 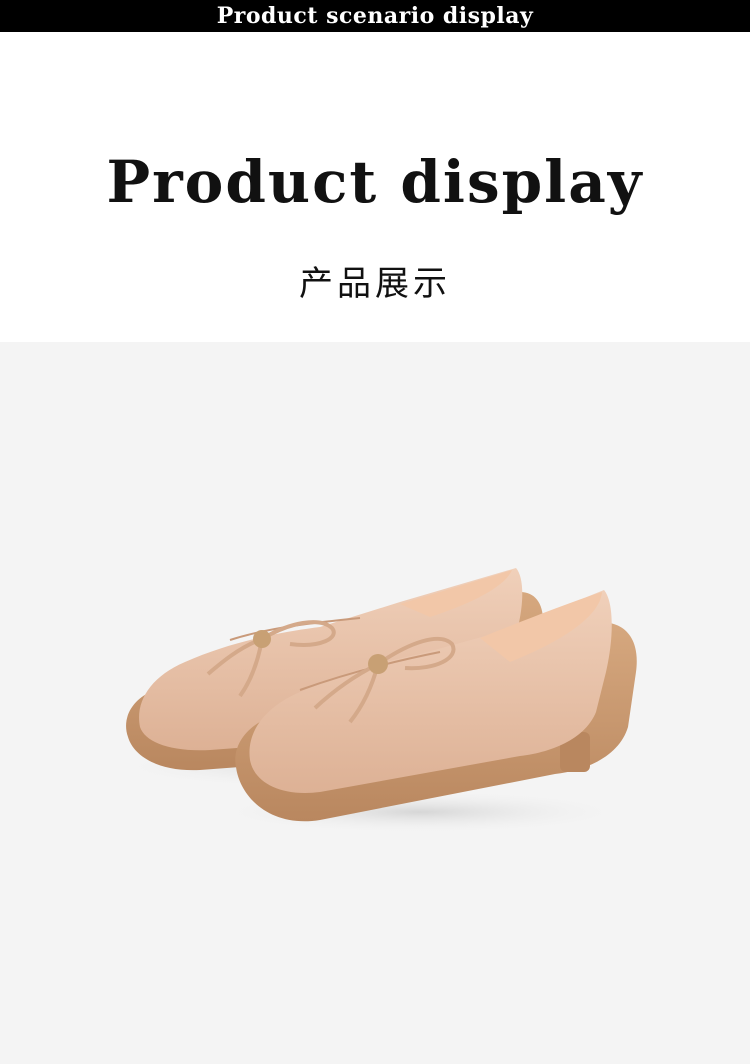 What do you see at coordinates (375, 284) in the screenshot?
I see `page-subtitle: 产品展示` at bounding box center [375, 284].